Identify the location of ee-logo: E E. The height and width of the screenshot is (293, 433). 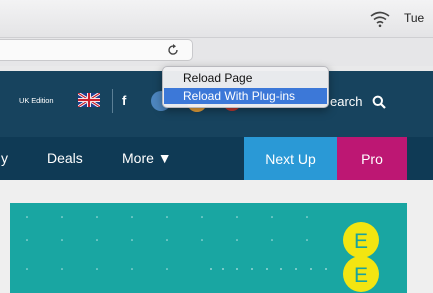
(361, 257).